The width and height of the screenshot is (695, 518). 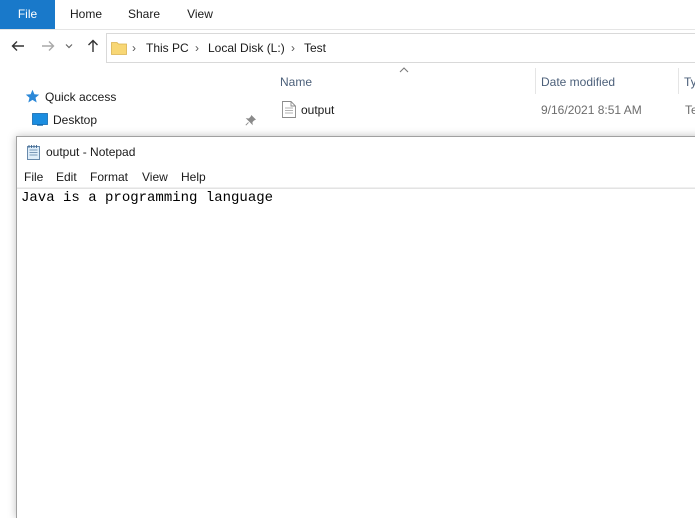 I want to click on notepad-window-title: output - Notepad, so click(x=91, y=152).